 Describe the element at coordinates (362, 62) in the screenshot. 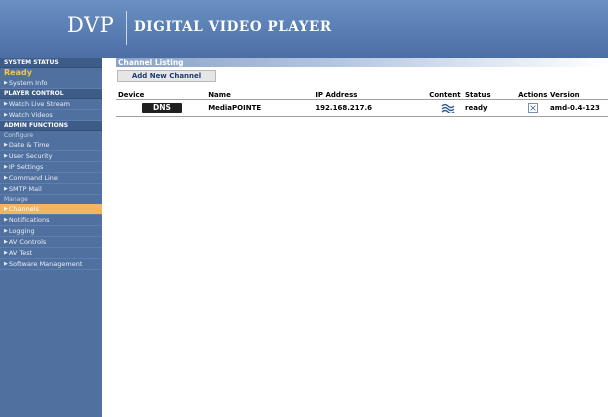

I see `channel-listing-title: Channel Listing` at that location.